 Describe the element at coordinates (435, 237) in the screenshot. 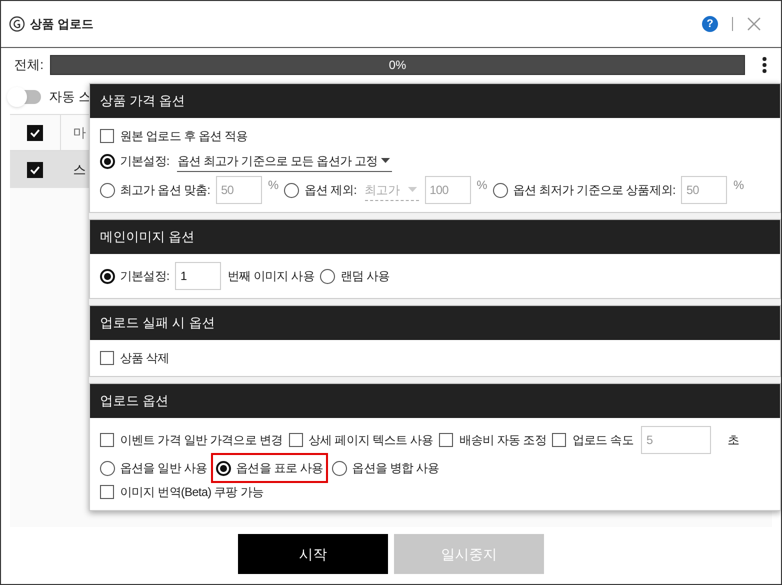

I see `section-header: 메인이미지 옵션` at that location.